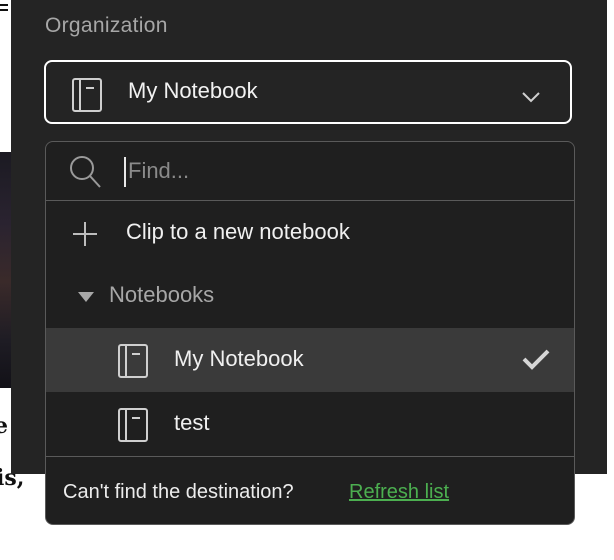 The height and width of the screenshot is (560, 614). I want to click on organization-label: Organization, so click(106, 25).